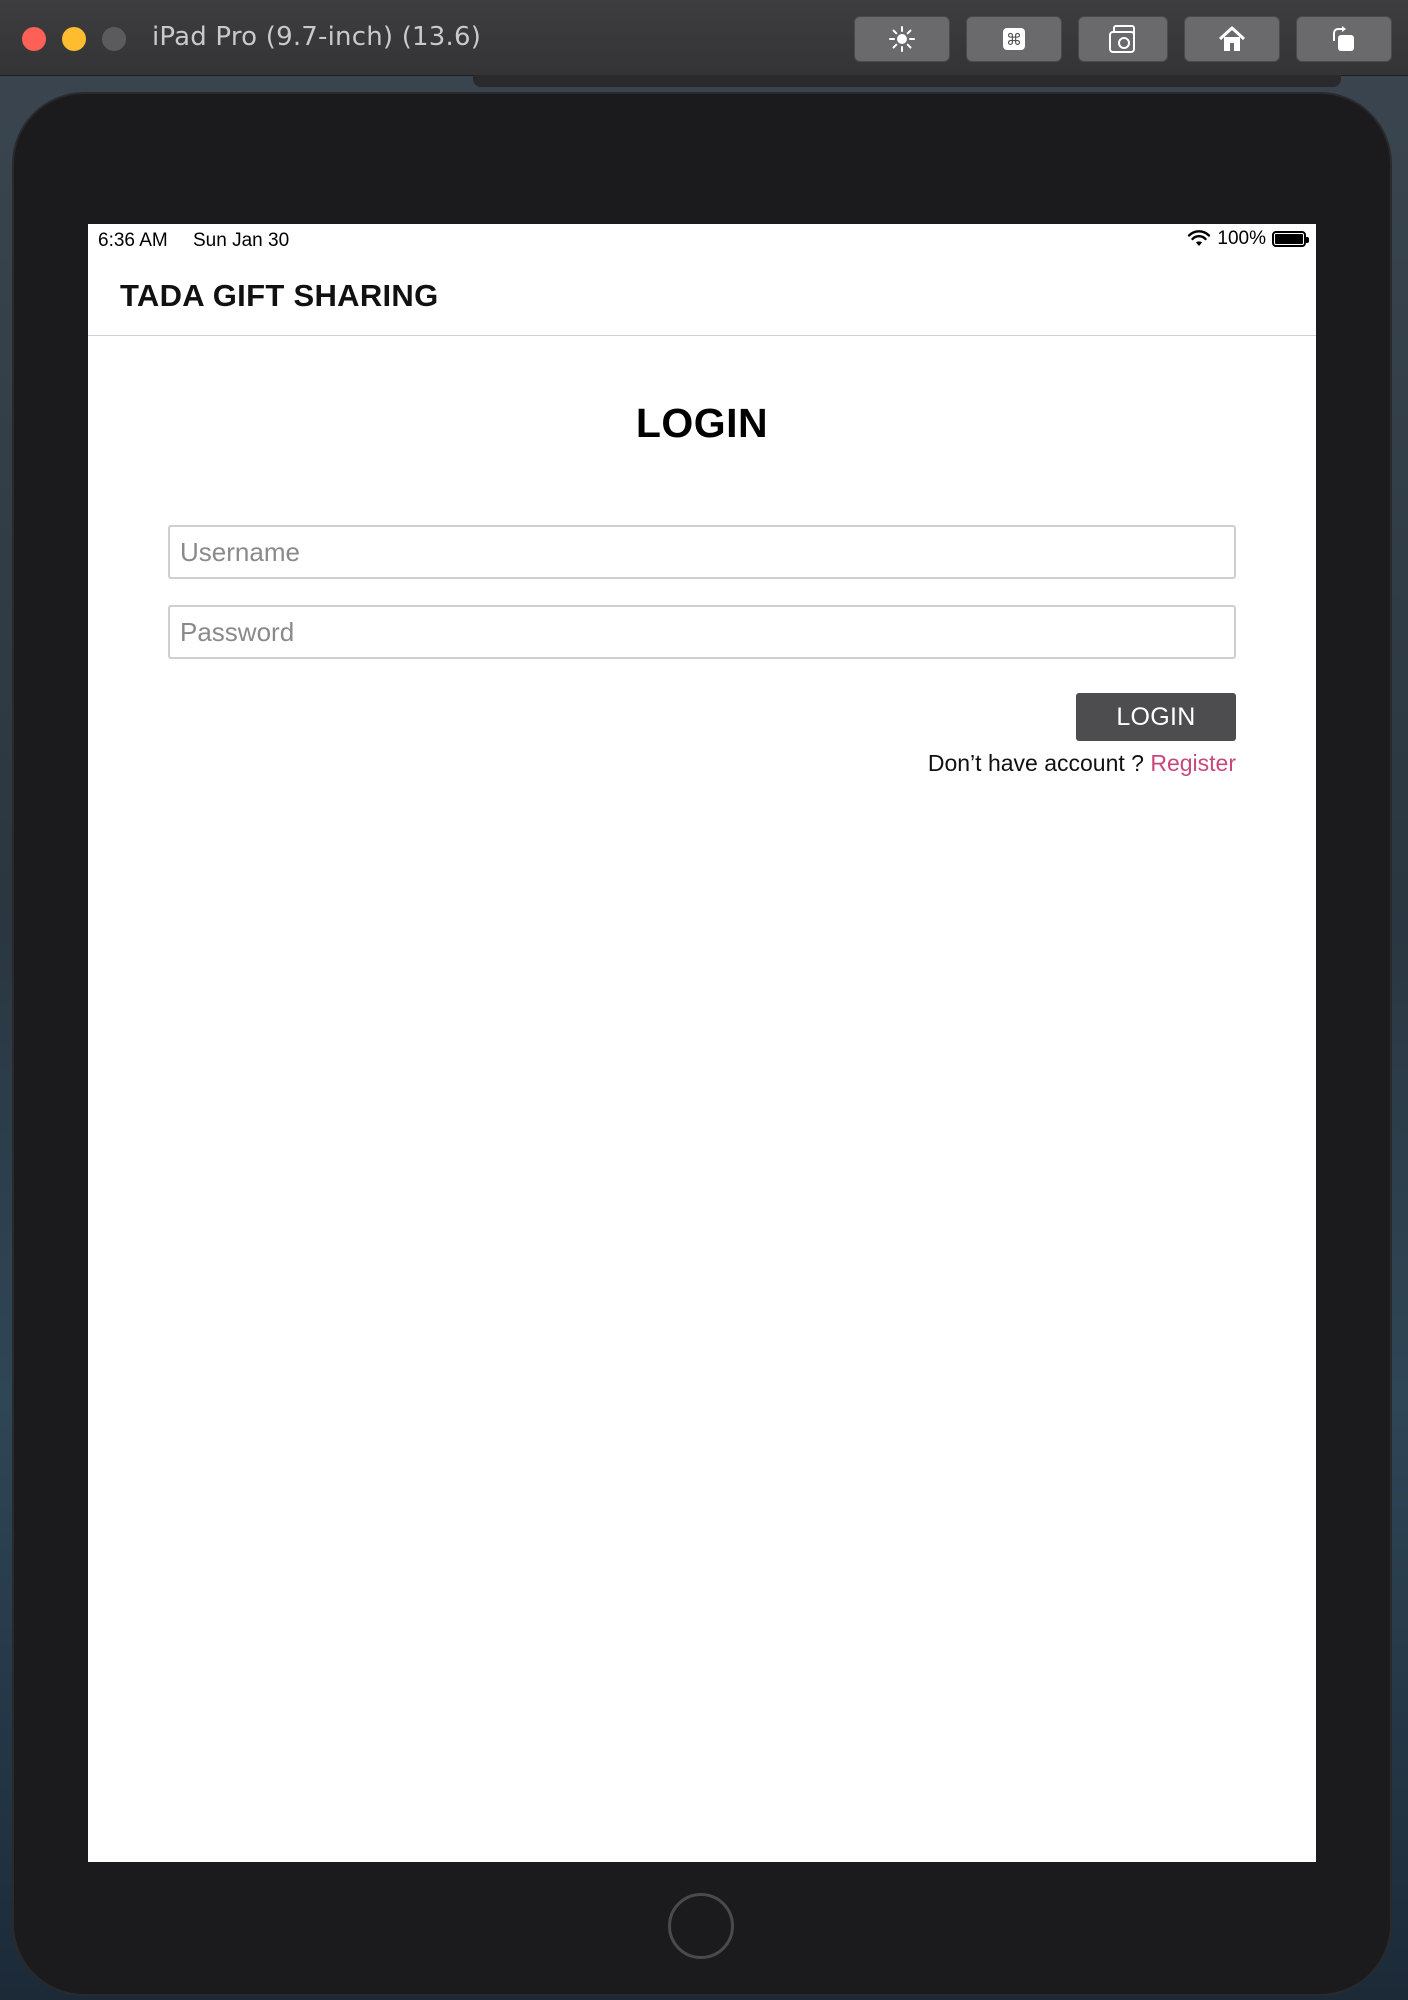  I want to click on brightness-icon, so click(902, 39).